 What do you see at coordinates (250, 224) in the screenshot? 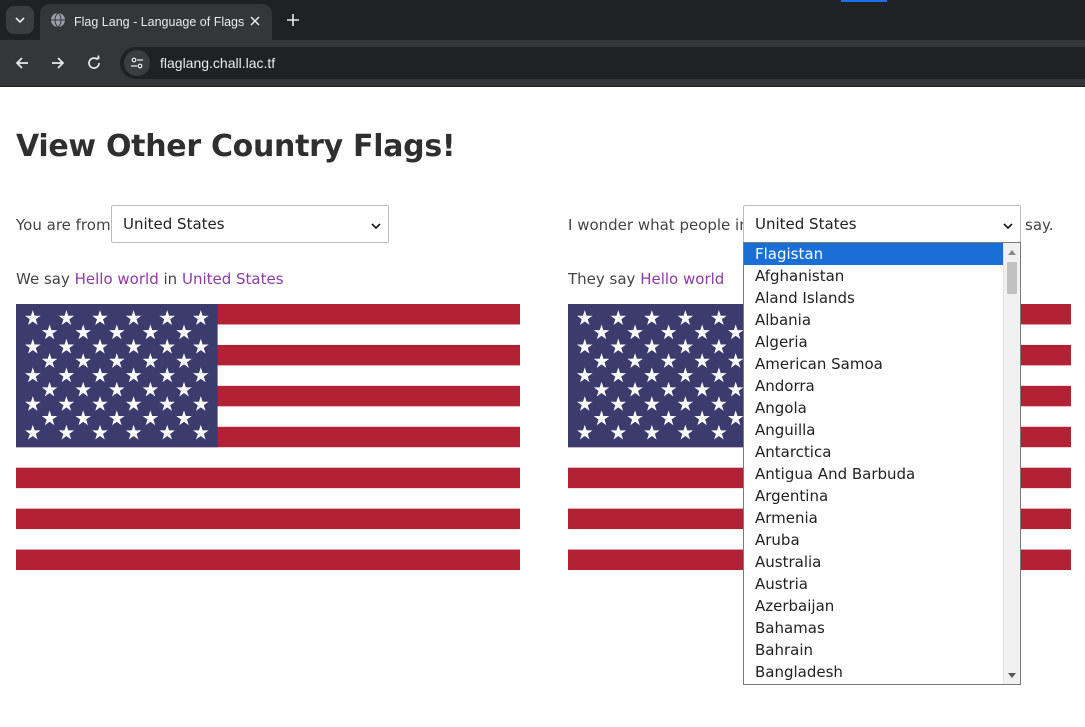
I see `from-country-select: United States` at bounding box center [250, 224].